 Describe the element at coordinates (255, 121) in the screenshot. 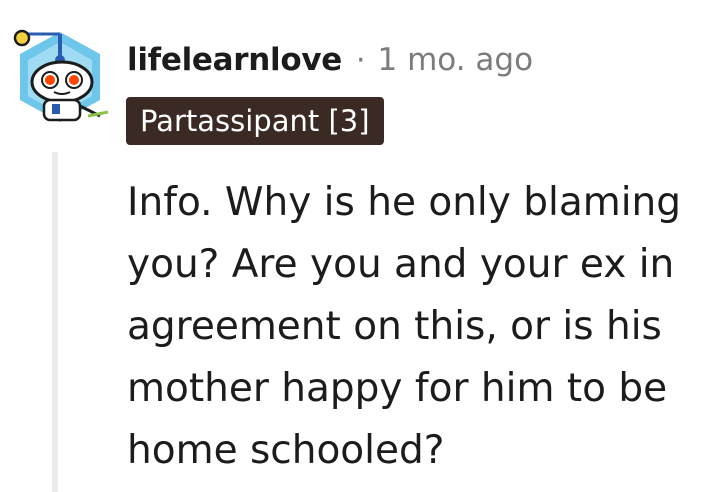

I see `user-flair-badge: Partassipant [3]` at that location.